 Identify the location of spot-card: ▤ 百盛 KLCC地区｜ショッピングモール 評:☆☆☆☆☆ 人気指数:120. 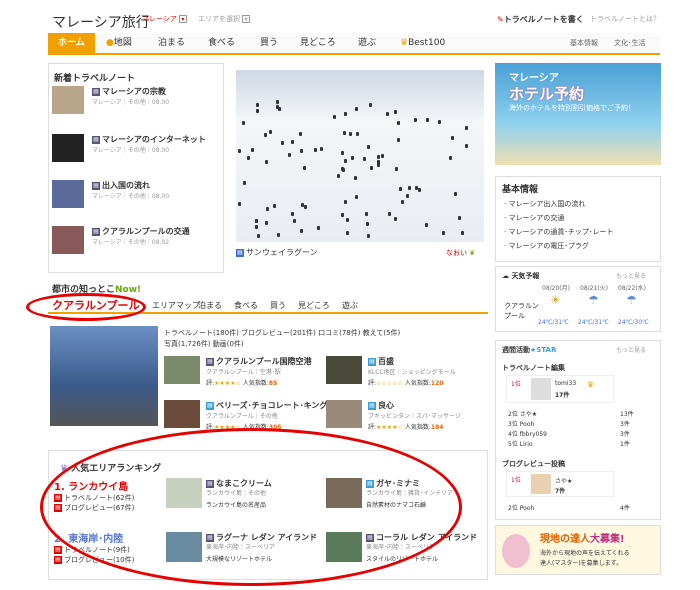
(401, 376).